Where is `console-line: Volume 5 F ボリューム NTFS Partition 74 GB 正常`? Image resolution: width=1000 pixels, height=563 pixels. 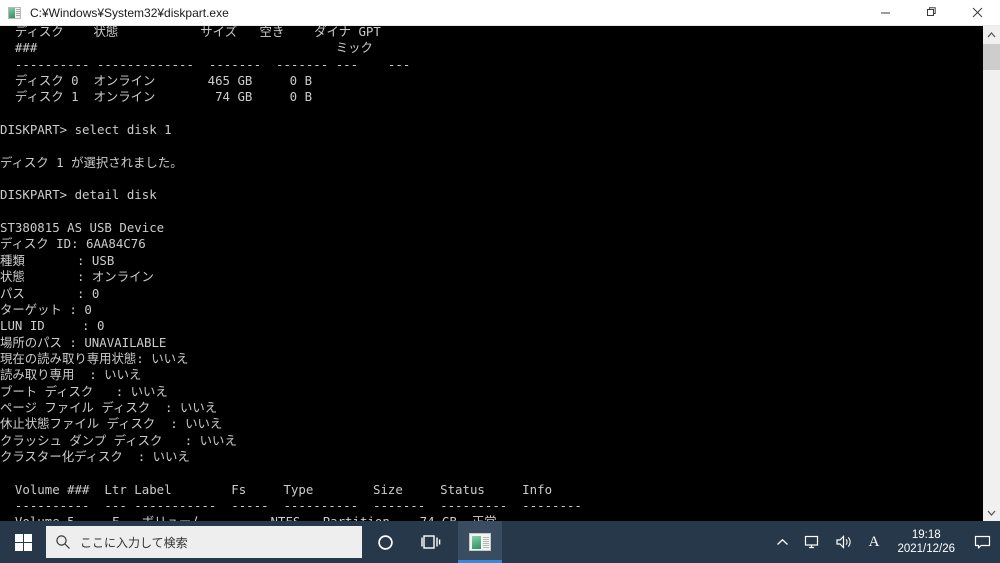 console-line: Volume 5 F ボリューム NTFS Partition 74 GB 正常 is located at coordinates (491, 517).